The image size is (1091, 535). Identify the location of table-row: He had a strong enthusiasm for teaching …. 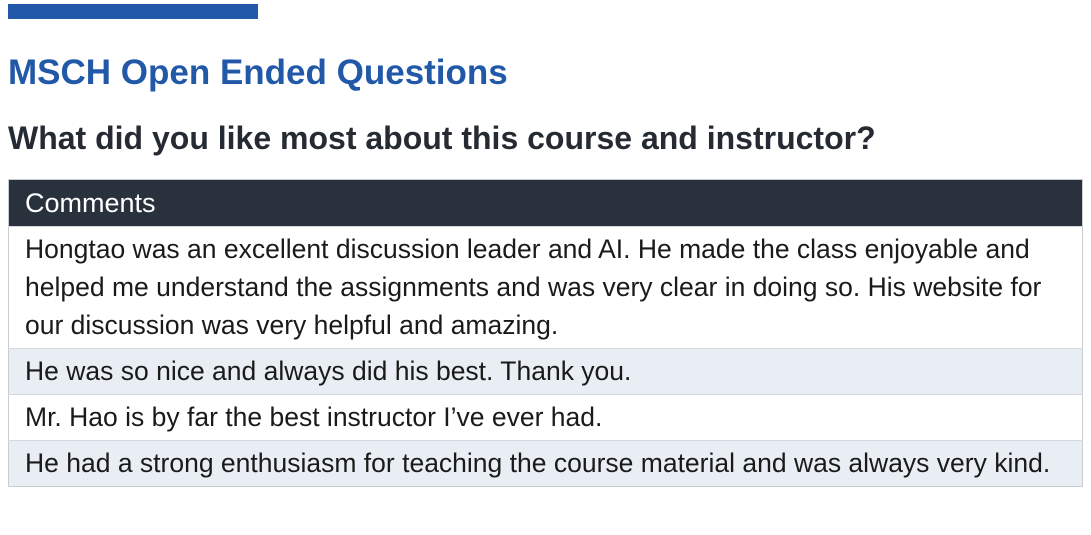
(545, 463).